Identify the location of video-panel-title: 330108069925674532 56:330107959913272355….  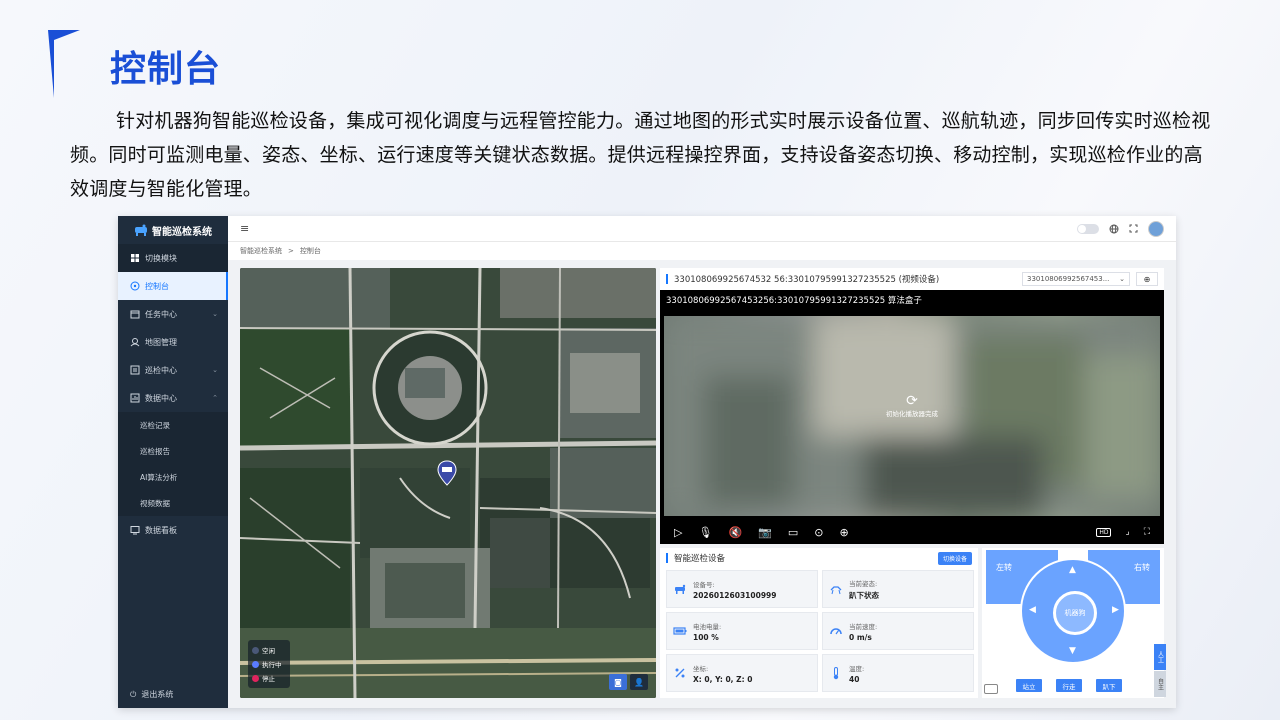
(807, 280).